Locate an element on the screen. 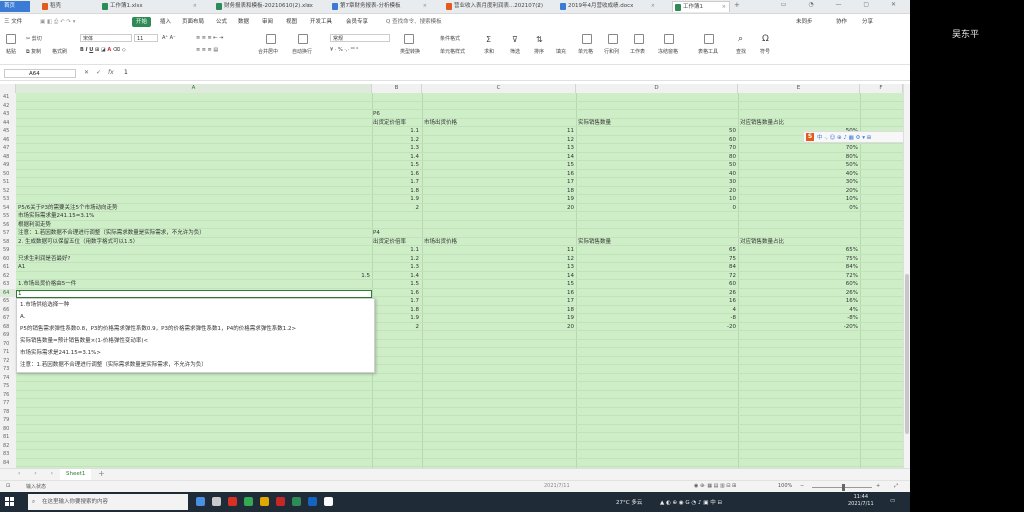 Image resolution: width=1024 pixels, height=512 pixels. zoom-level: 100% is located at coordinates (785, 486).